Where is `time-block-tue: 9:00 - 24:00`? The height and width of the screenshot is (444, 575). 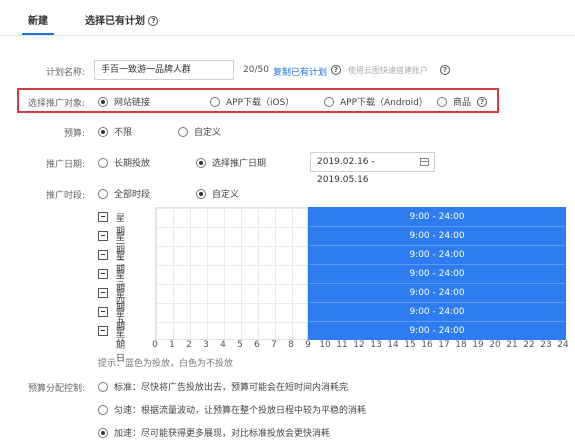 time-block-tue: 9:00 - 24:00 is located at coordinates (437, 236).